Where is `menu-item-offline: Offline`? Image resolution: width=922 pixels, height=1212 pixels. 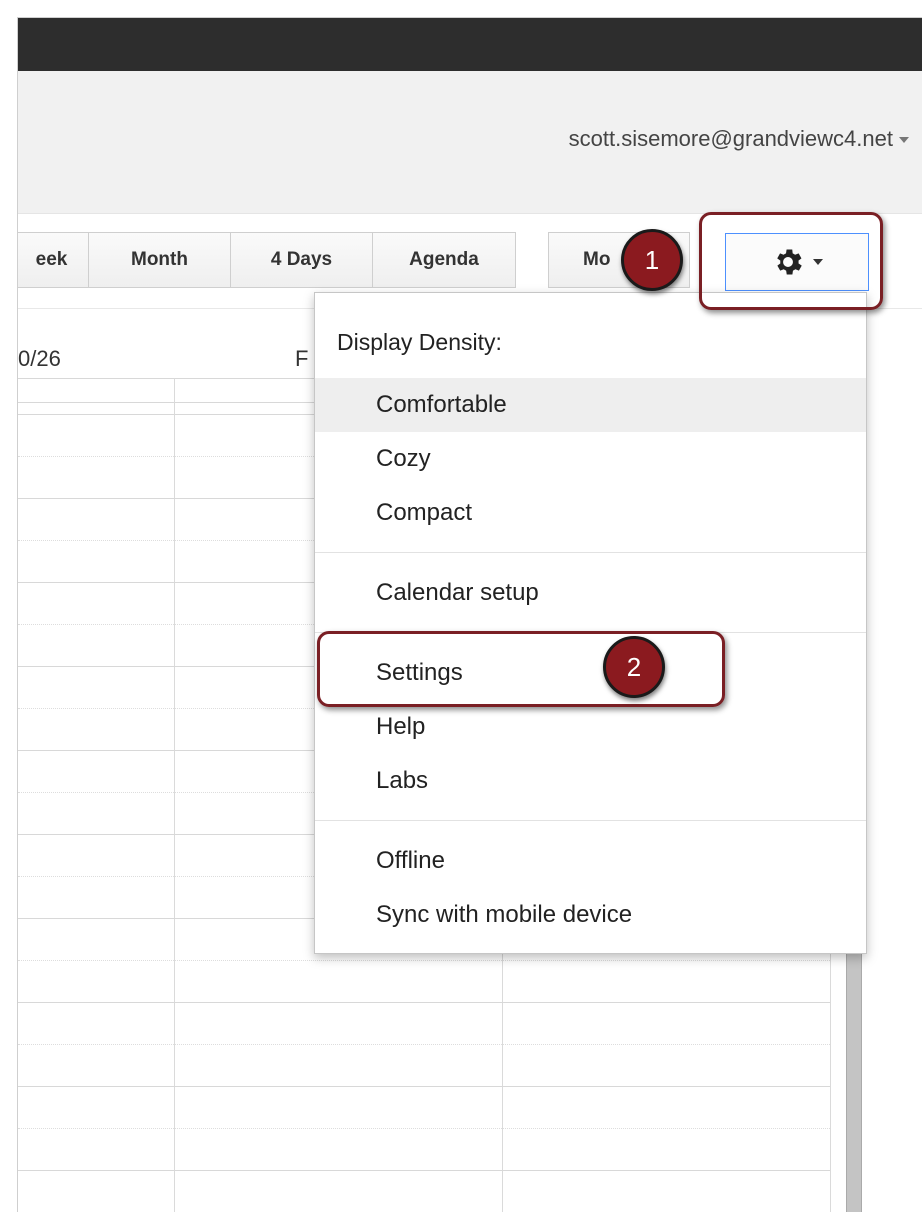
menu-item-offline: Offline is located at coordinates (590, 861).